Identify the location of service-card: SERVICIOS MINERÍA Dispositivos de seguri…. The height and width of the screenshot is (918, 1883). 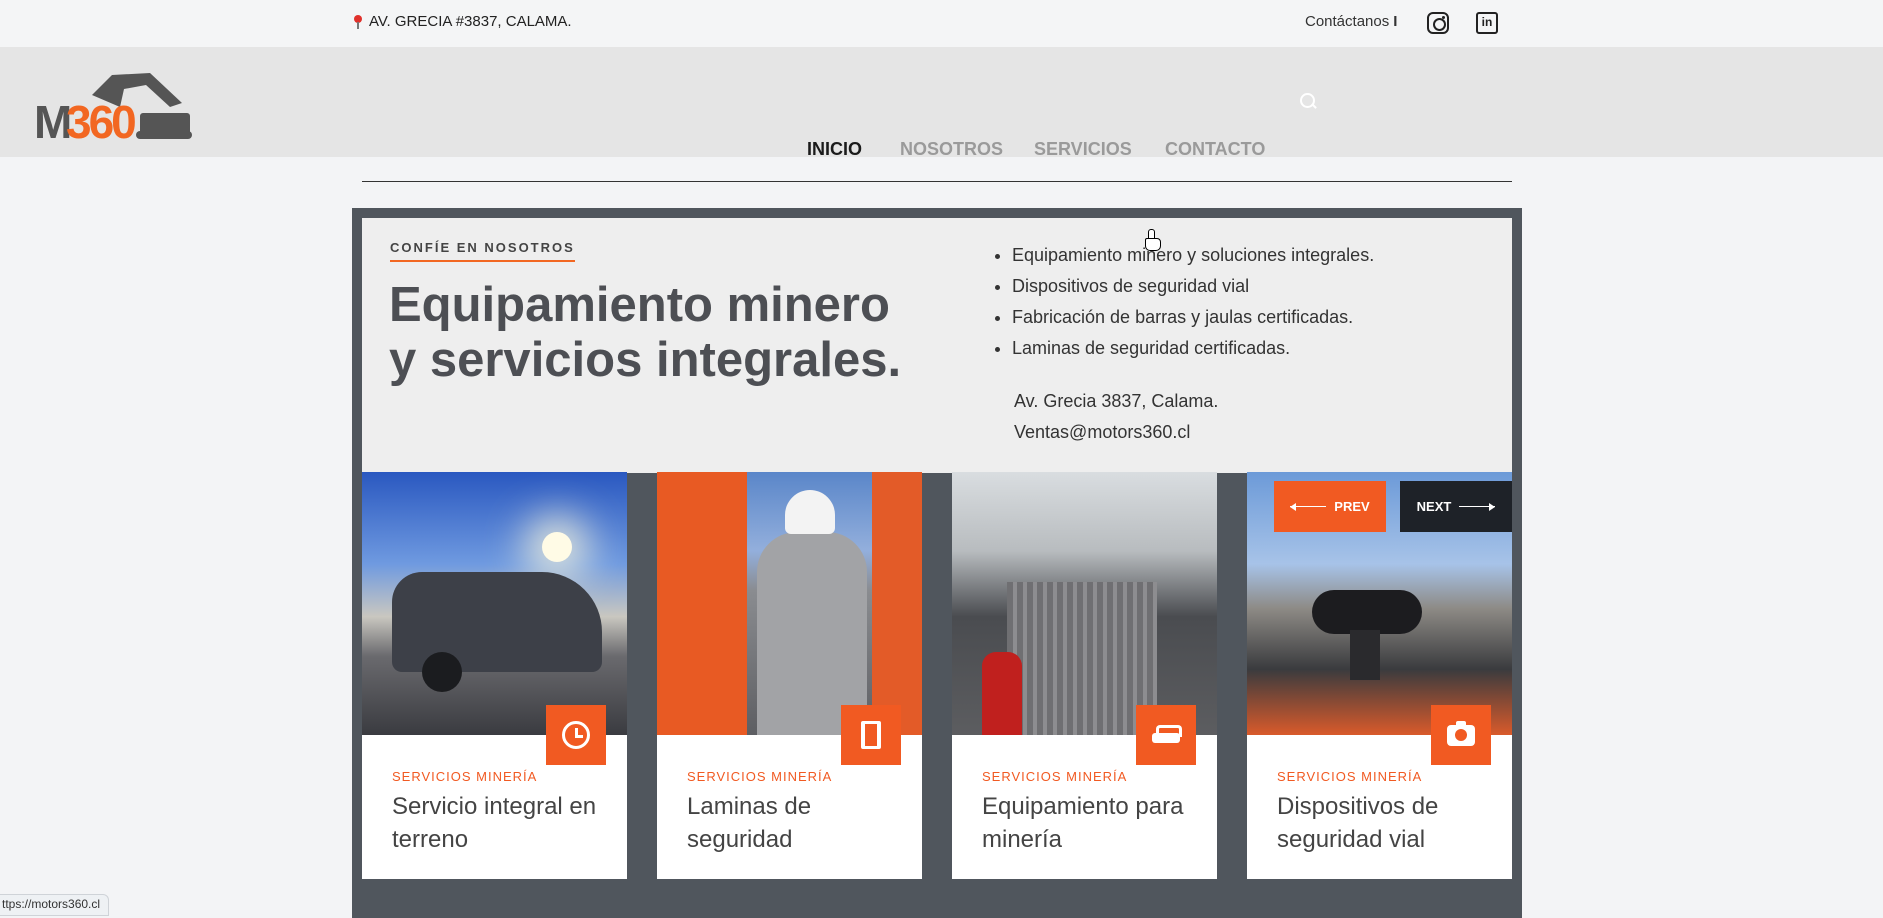
(1379, 675).